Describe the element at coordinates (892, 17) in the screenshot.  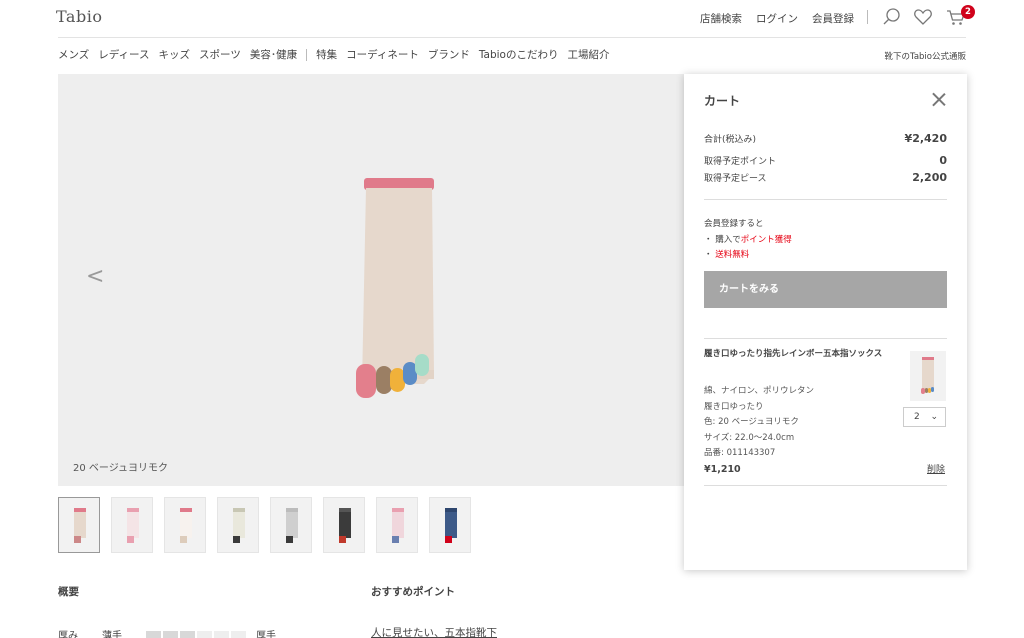
I see `search-icon` at that location.